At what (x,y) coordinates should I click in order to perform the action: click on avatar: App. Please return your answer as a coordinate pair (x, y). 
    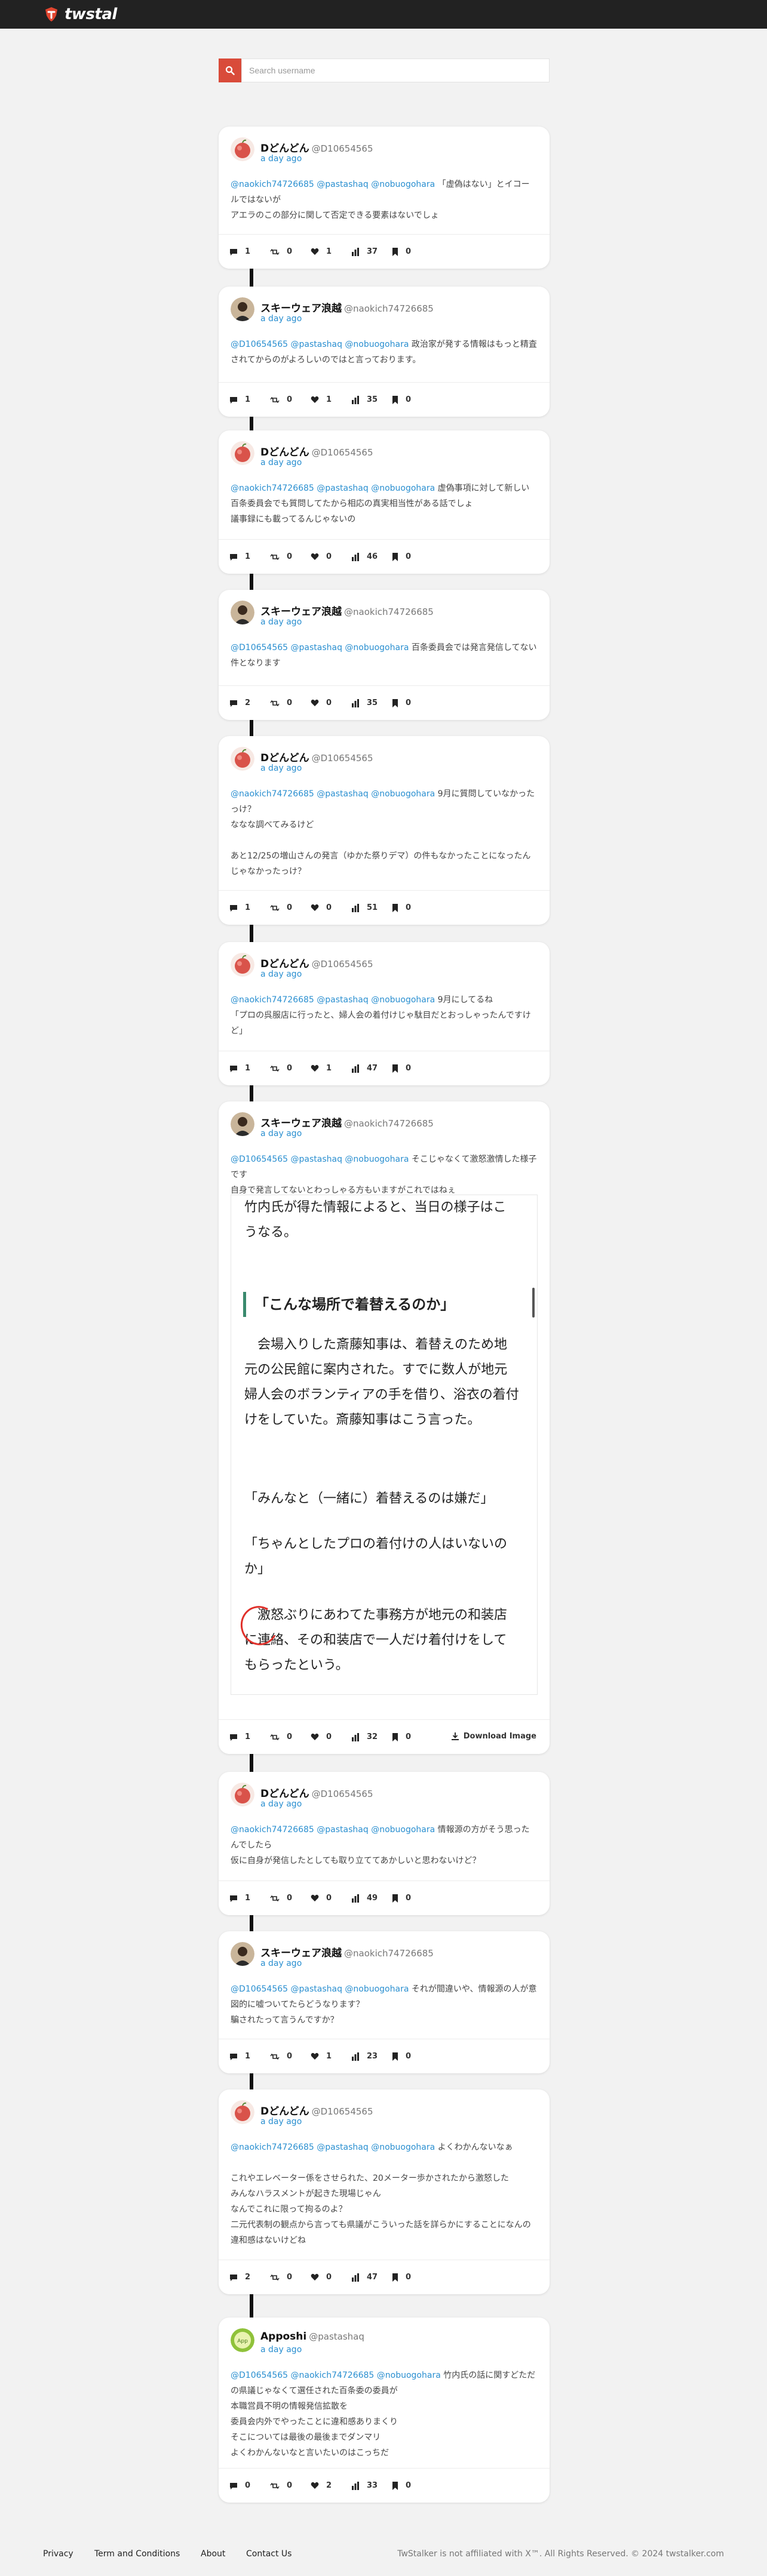
    Looking at the image, I should click on (242, 2340).